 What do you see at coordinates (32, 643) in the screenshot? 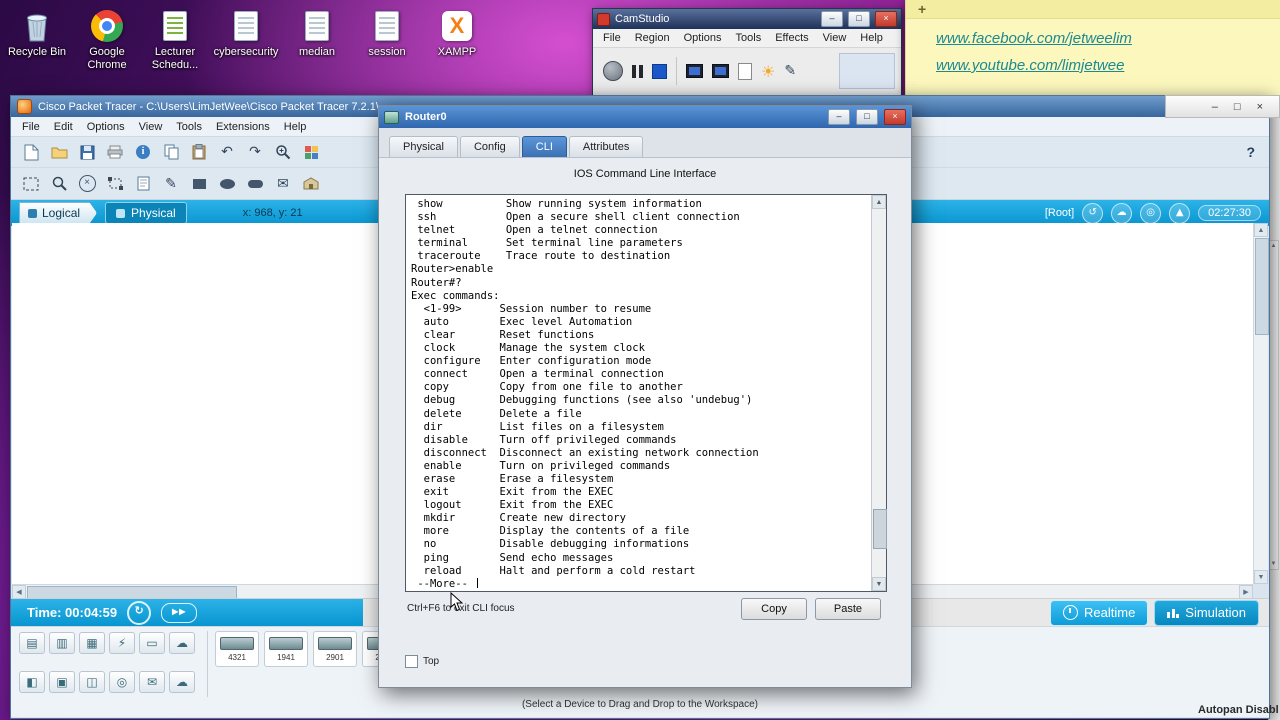
I see `device-category-icon: ▤` at bounding box center [32, 643].